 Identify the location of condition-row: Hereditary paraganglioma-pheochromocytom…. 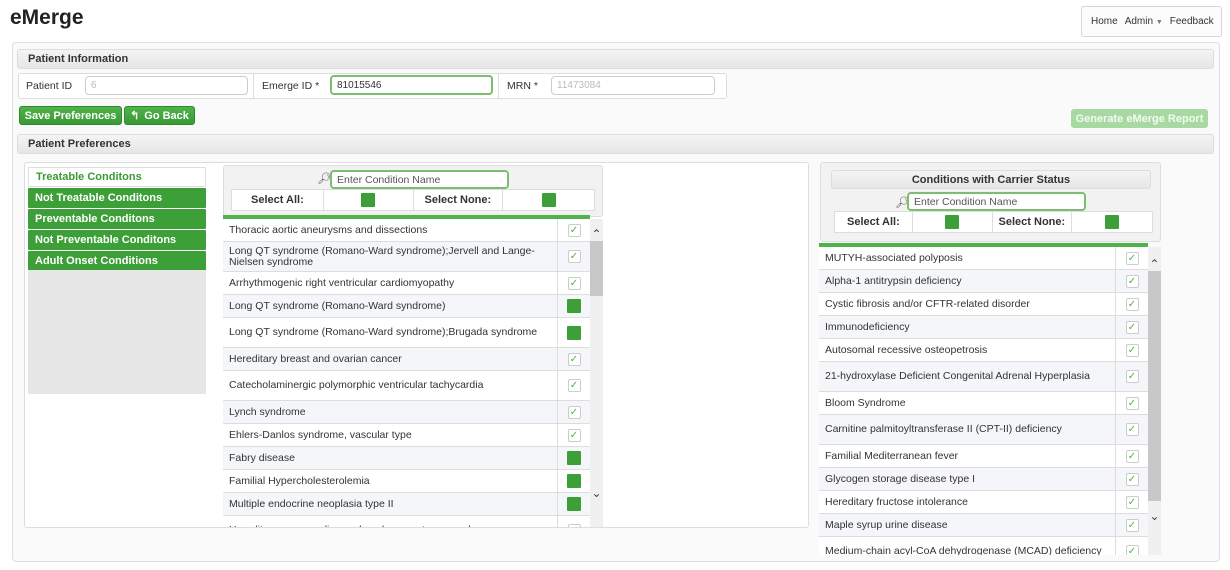
(406, 521).